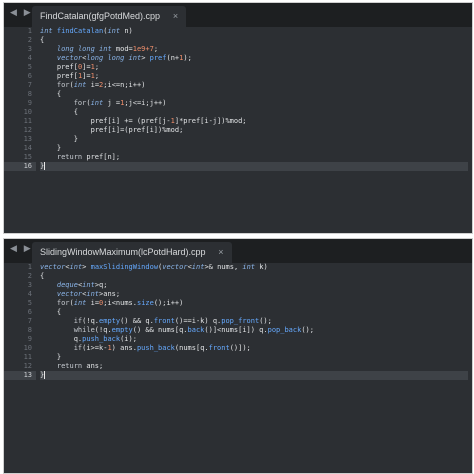 Image resolution: width=474 pixels, height=474 pixels. Describe the element at coordinates (120, 103) in the screenshot. I see `code-line: for(int j =1;j<=i;j++)` at that location.